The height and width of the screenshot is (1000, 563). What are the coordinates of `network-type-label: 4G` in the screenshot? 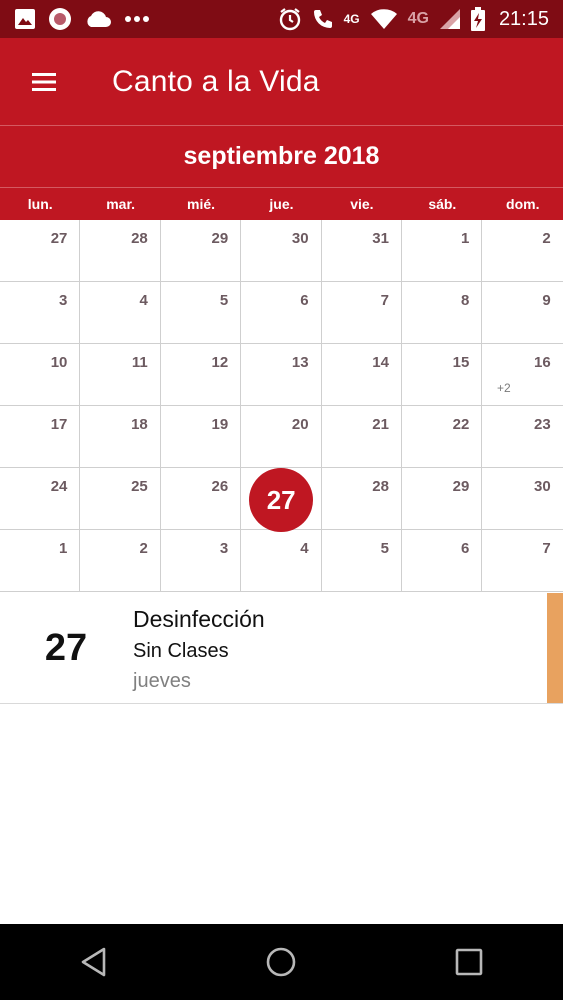 It's located at (351, 19).